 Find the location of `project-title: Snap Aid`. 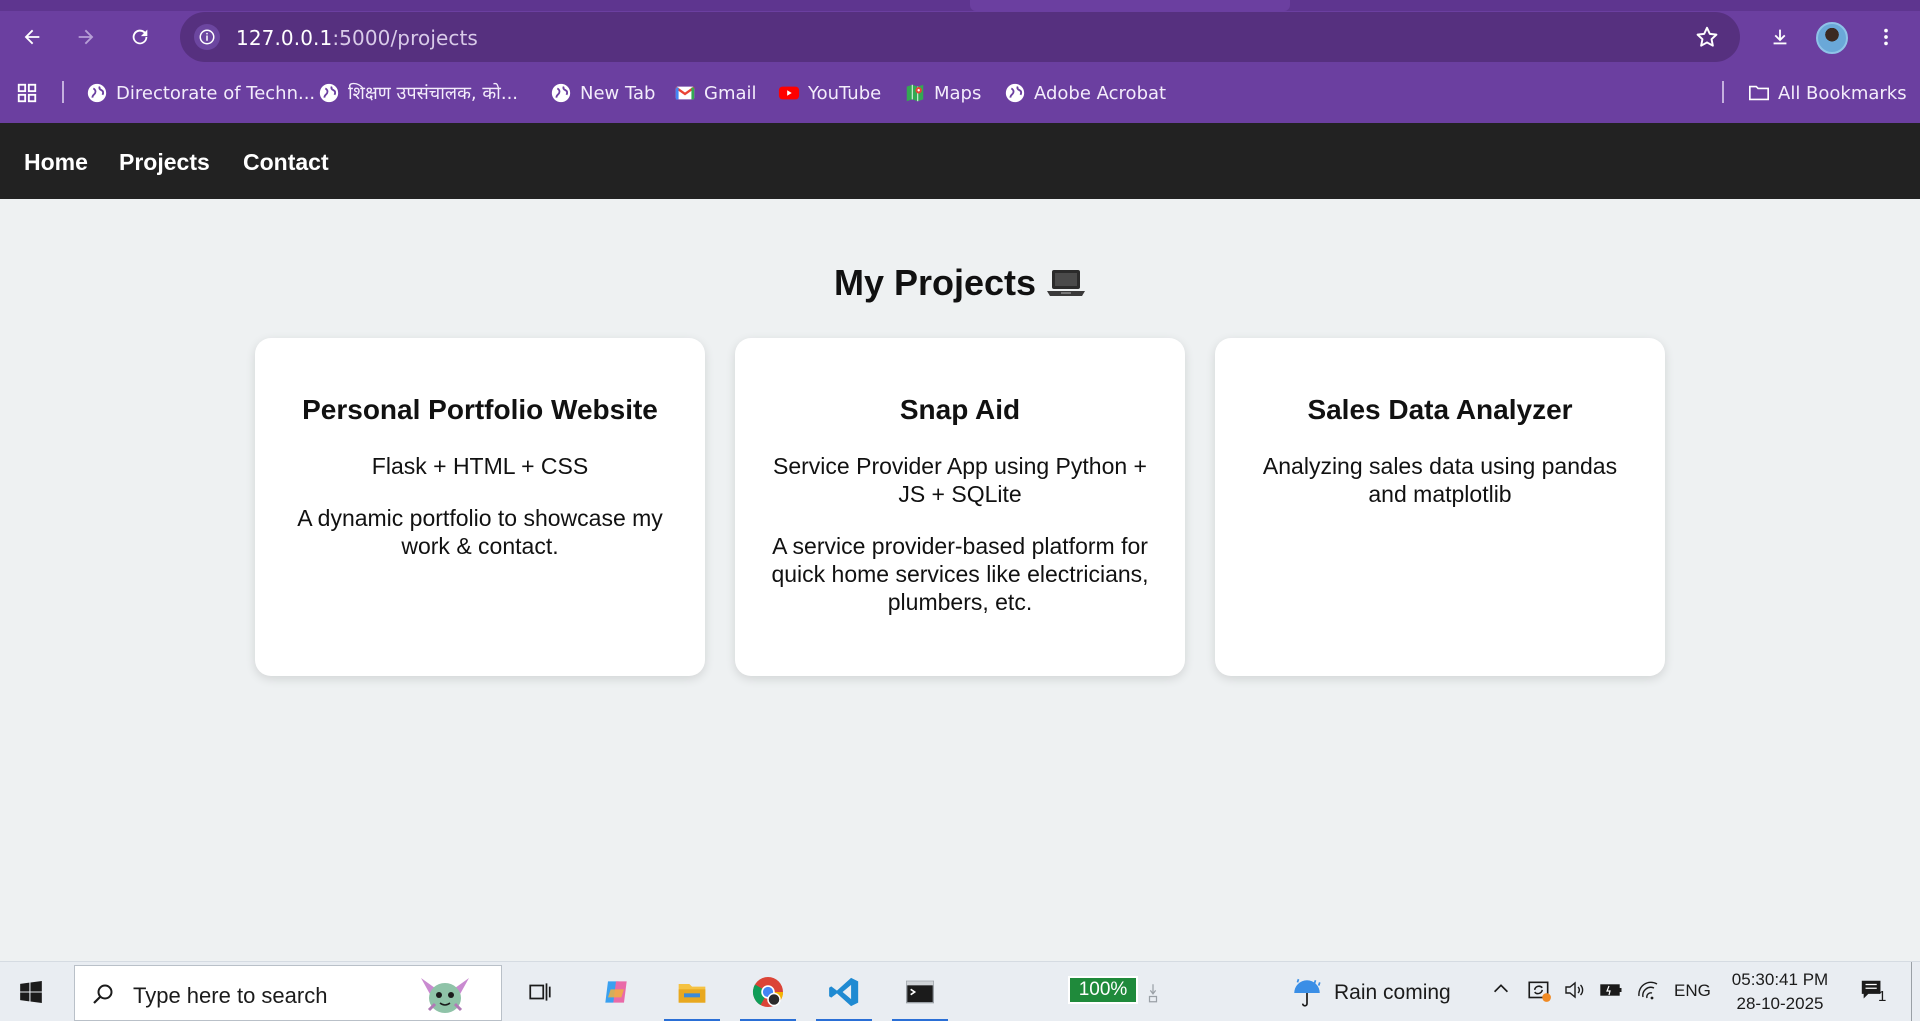

project-title: Snap Aid is located at coordinates (960, 409).